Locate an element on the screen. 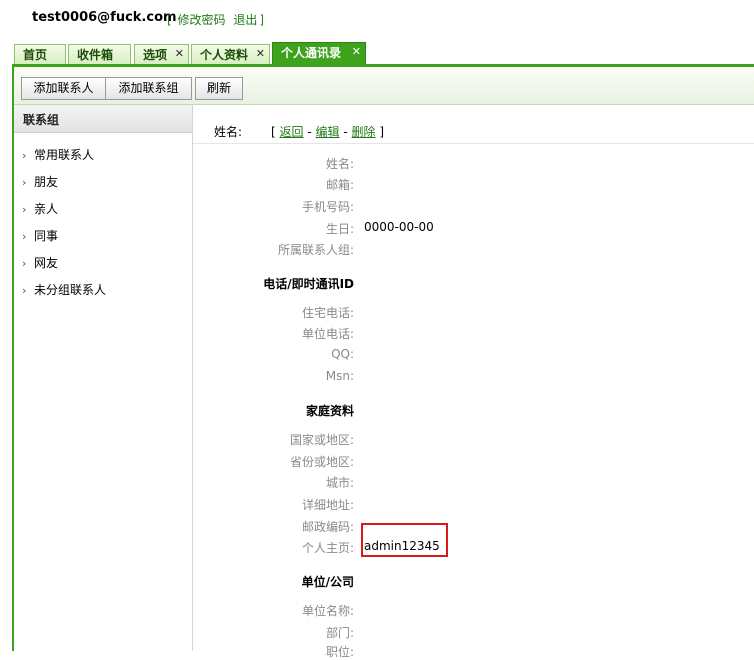 This screenshot has width=754, height=660. user-email: test0006@fuck.com is located at coordinates (104, 17).